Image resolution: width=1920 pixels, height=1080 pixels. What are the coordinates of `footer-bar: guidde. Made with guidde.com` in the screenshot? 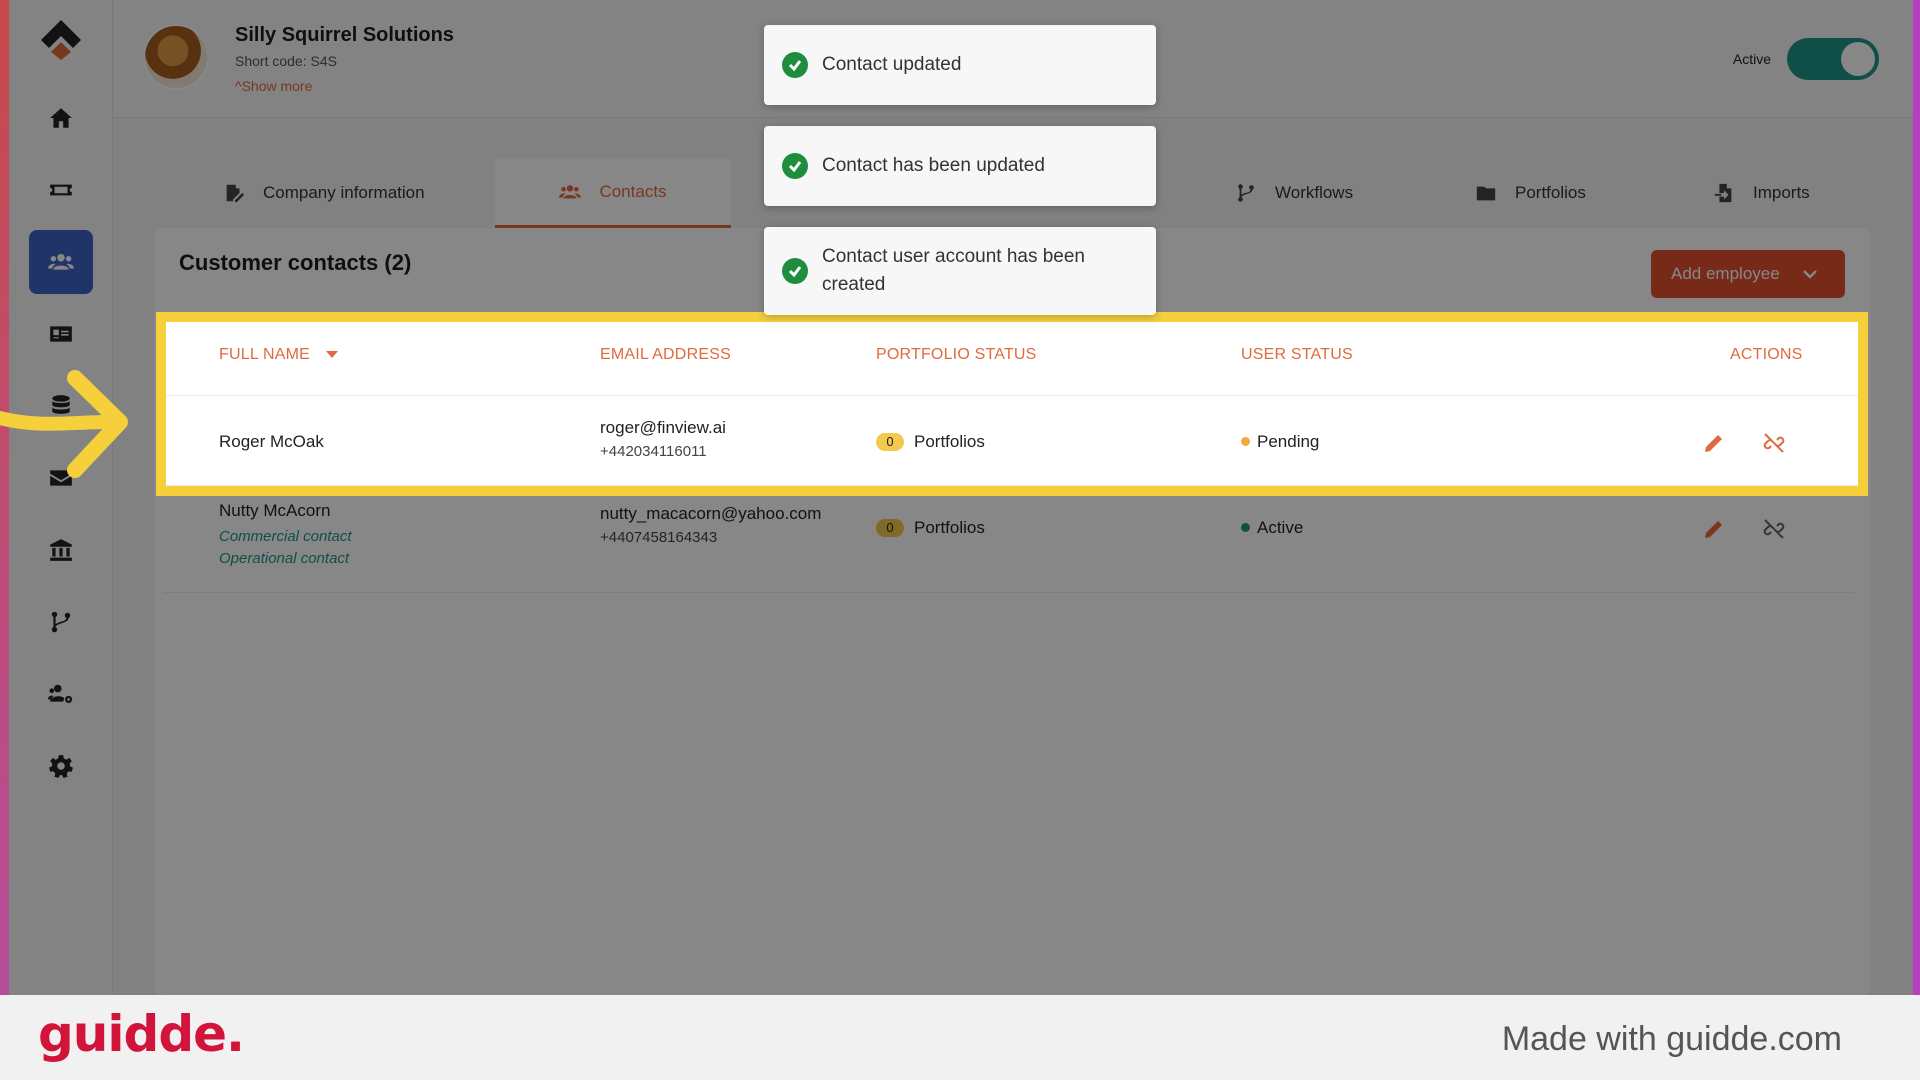 It's located at (960, 1037).